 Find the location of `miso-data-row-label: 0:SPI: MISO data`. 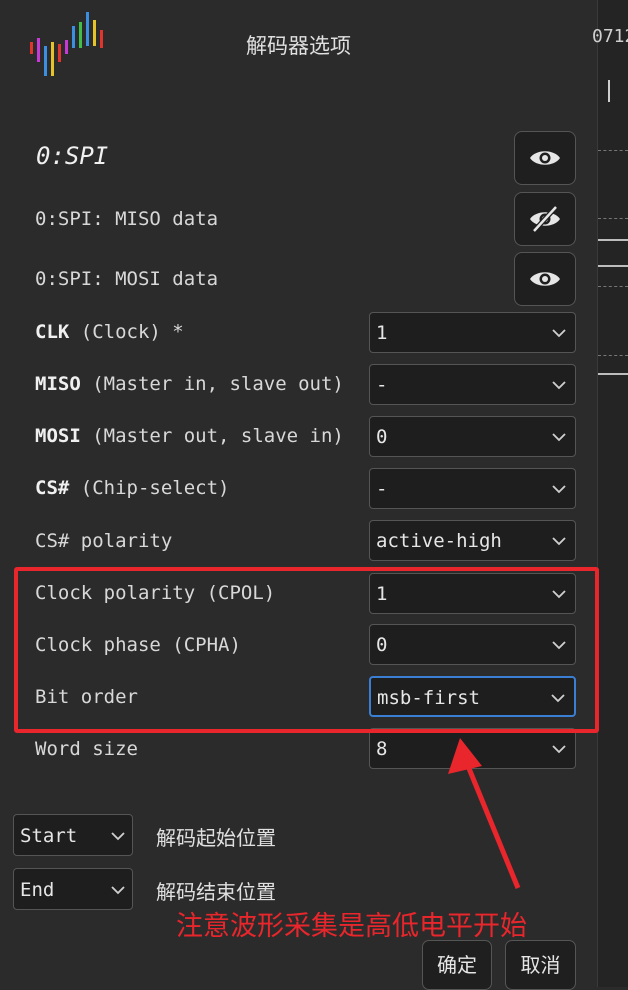

miso-data-row-label: 0:SPI: MISO data is located at coordinates (127, 219).